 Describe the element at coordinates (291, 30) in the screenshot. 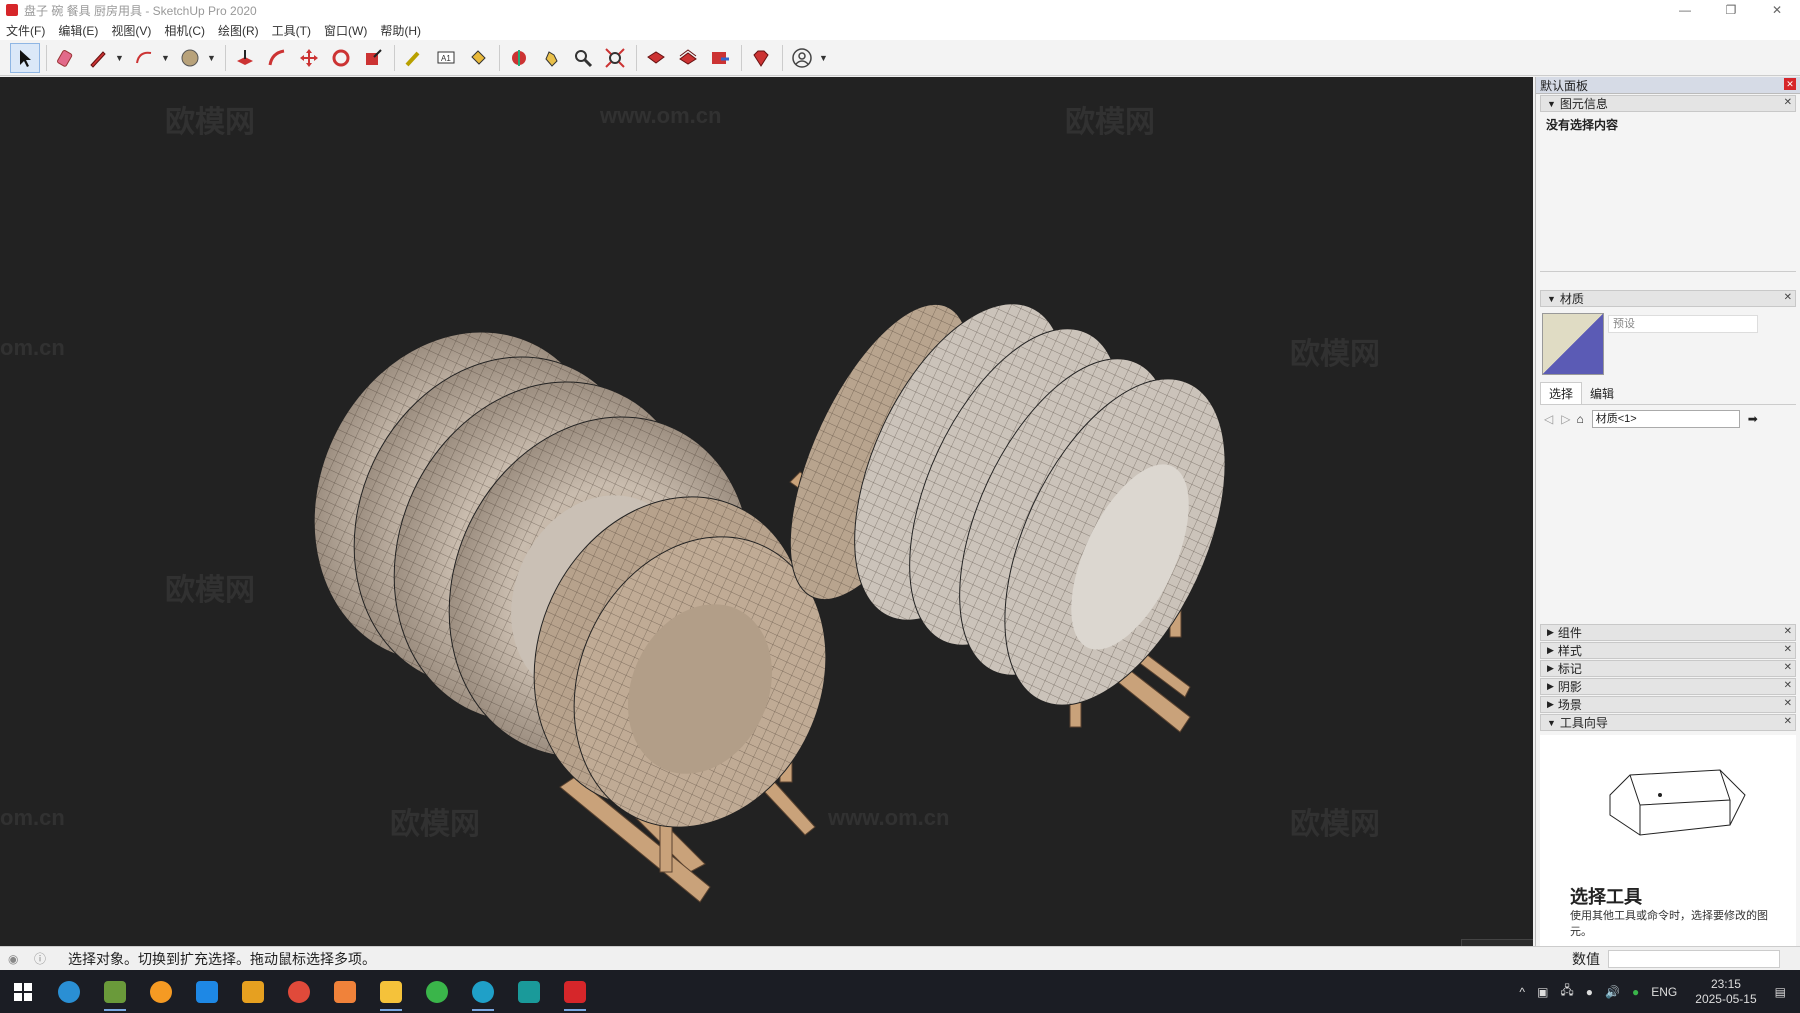

I see `menu-tools: 工具(T)` at that location.